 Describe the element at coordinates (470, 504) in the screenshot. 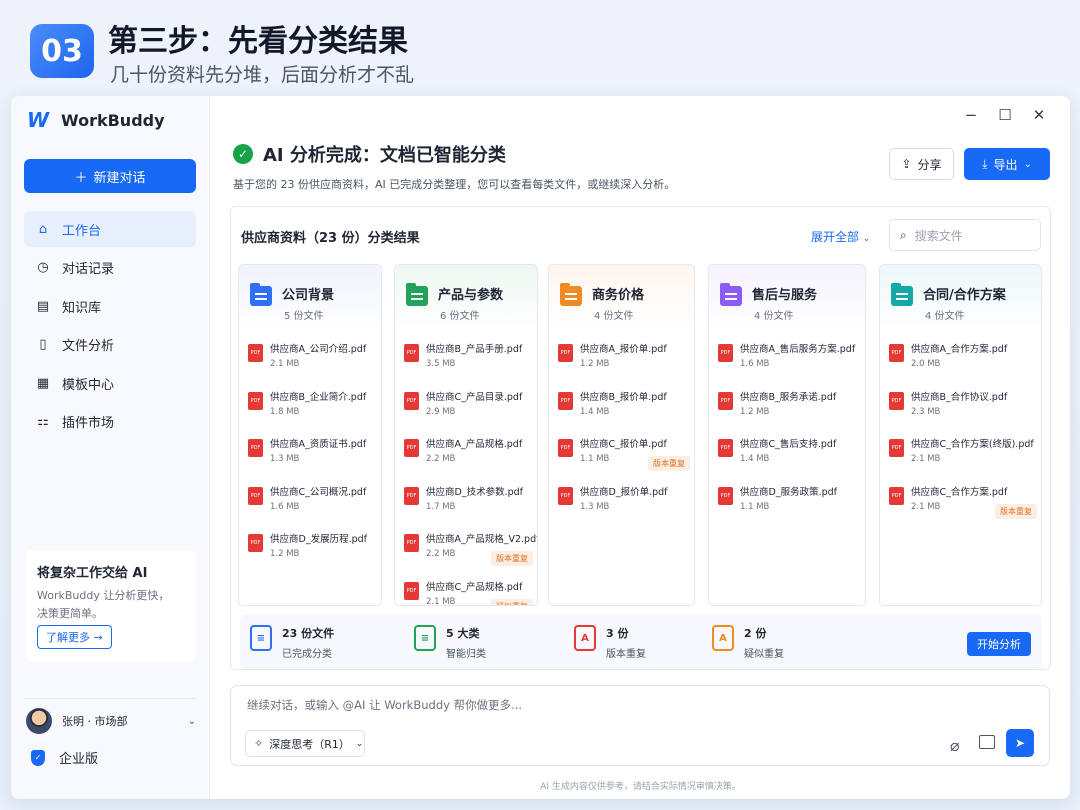

I see `file-item: PDF 供应商D_技术参数.pdf 1.7 MB` at that location.